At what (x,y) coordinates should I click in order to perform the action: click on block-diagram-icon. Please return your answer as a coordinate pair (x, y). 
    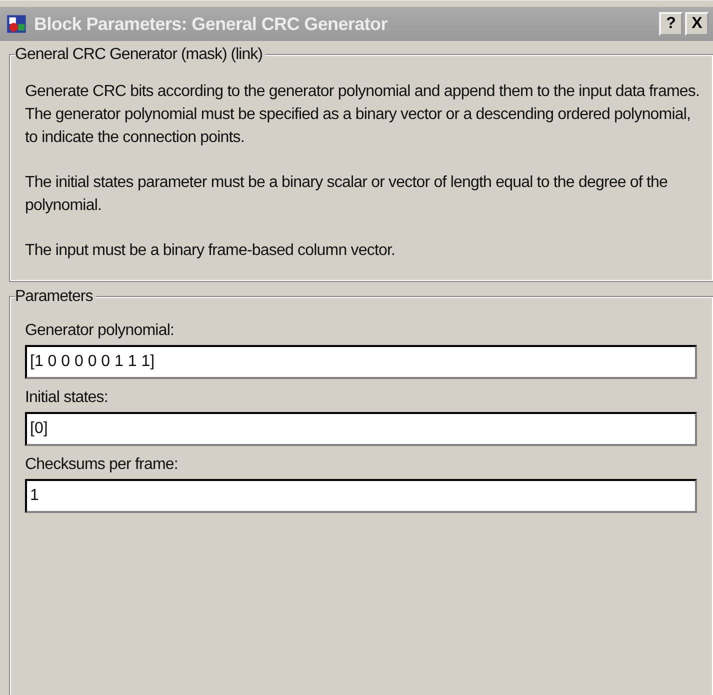
    Looking at the image, I should click on (17, 24).